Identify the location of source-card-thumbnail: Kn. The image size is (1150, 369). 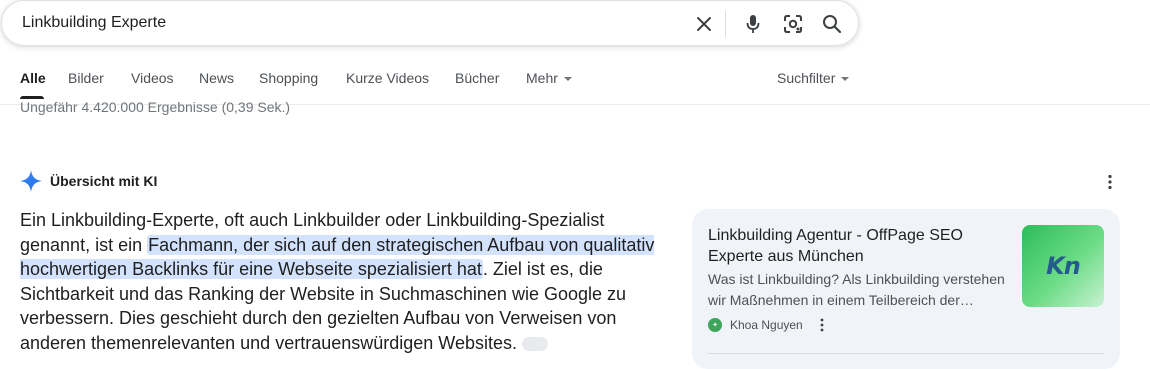
(1063, 266).